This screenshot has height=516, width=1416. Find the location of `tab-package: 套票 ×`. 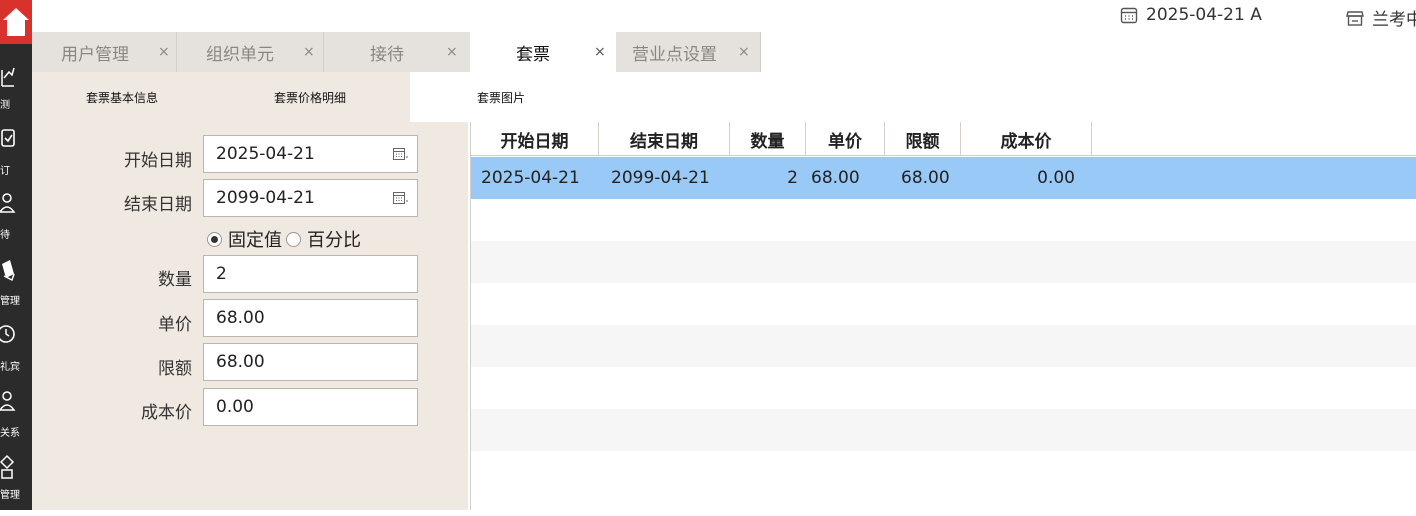

tab-package: 套票 × is located at coordinates (543, 52).